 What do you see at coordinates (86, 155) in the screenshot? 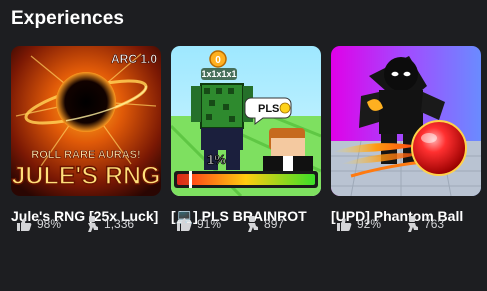
I see `thumb-tagline: ROLL RARE AURAS!` at bounding box center [86, 155].